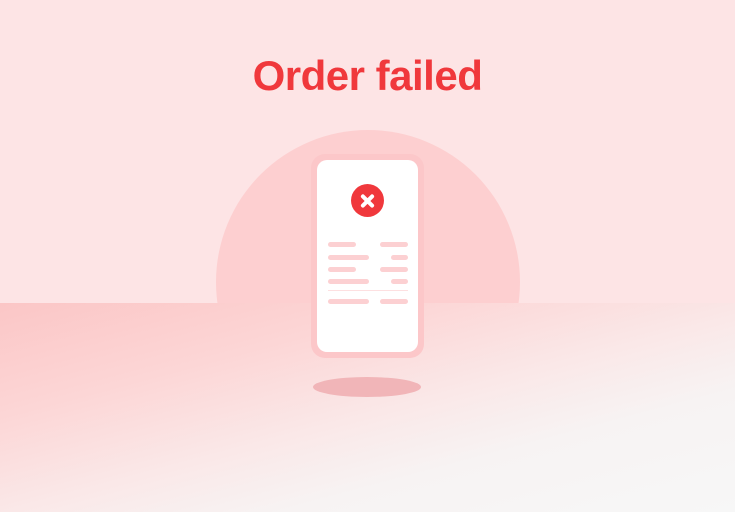 The height and width of the screenshot is (512, 735). What do you see at coordinates (367, 387) in the screenshot?
I see `phone-shadow` at bounding box center [367, 387].